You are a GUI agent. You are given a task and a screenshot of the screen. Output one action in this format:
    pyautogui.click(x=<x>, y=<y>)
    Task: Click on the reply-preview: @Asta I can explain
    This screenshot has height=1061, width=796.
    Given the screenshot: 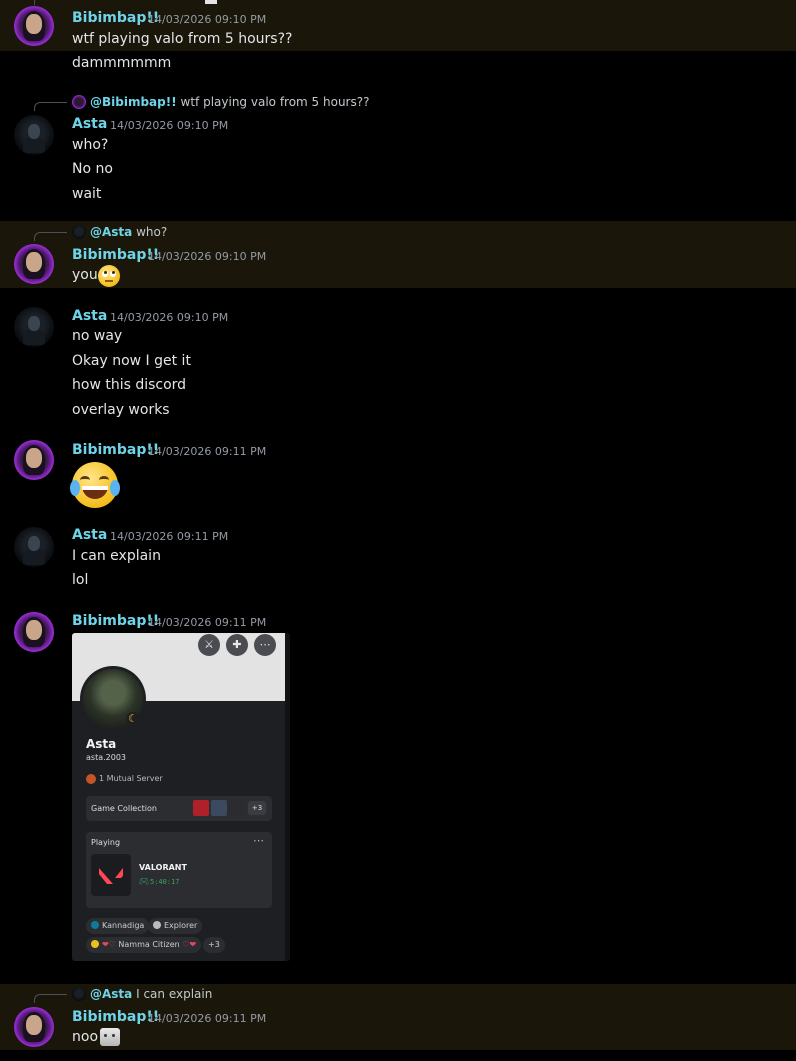 What is the action you would take?
    pyautogui.click(x=142, y=994)
    